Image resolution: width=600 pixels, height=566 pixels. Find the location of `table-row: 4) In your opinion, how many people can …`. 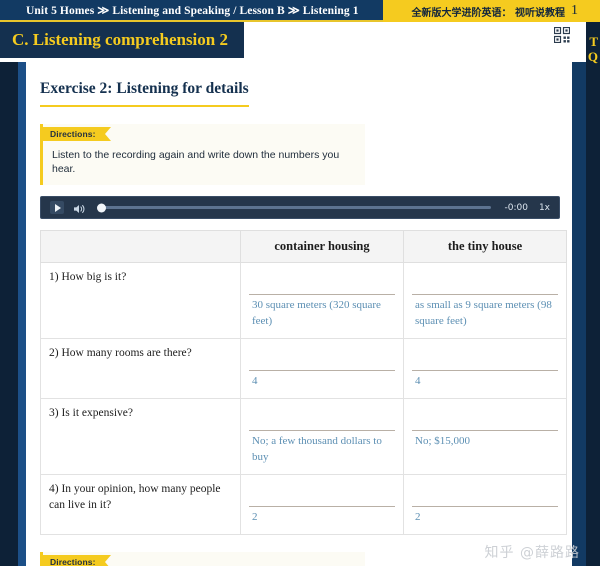

table-row: 4) In your opinion, how many people can … is located at coordinates (303, 504).